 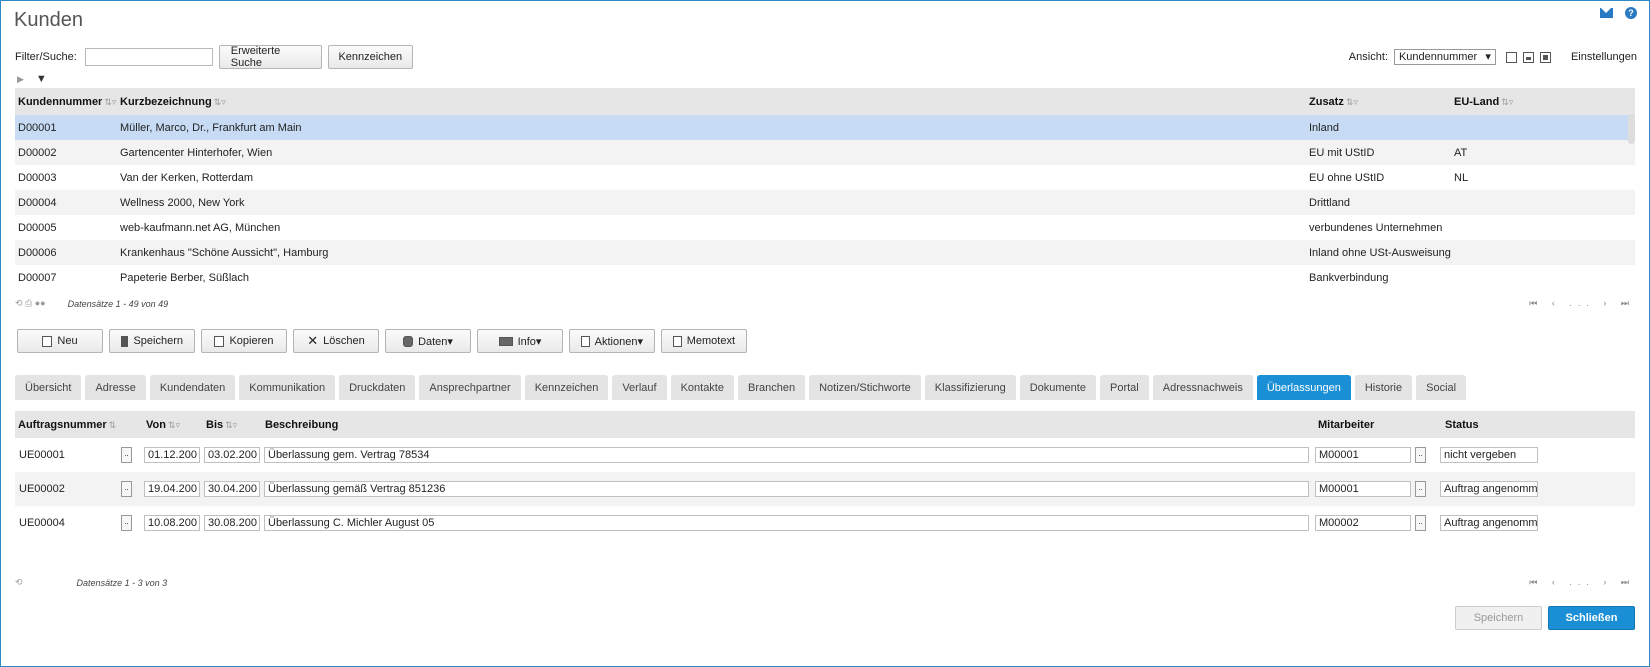 I want to click on orders-pager: ⏮ ‹ ... › ⏭, so click(x=1582, y=582).